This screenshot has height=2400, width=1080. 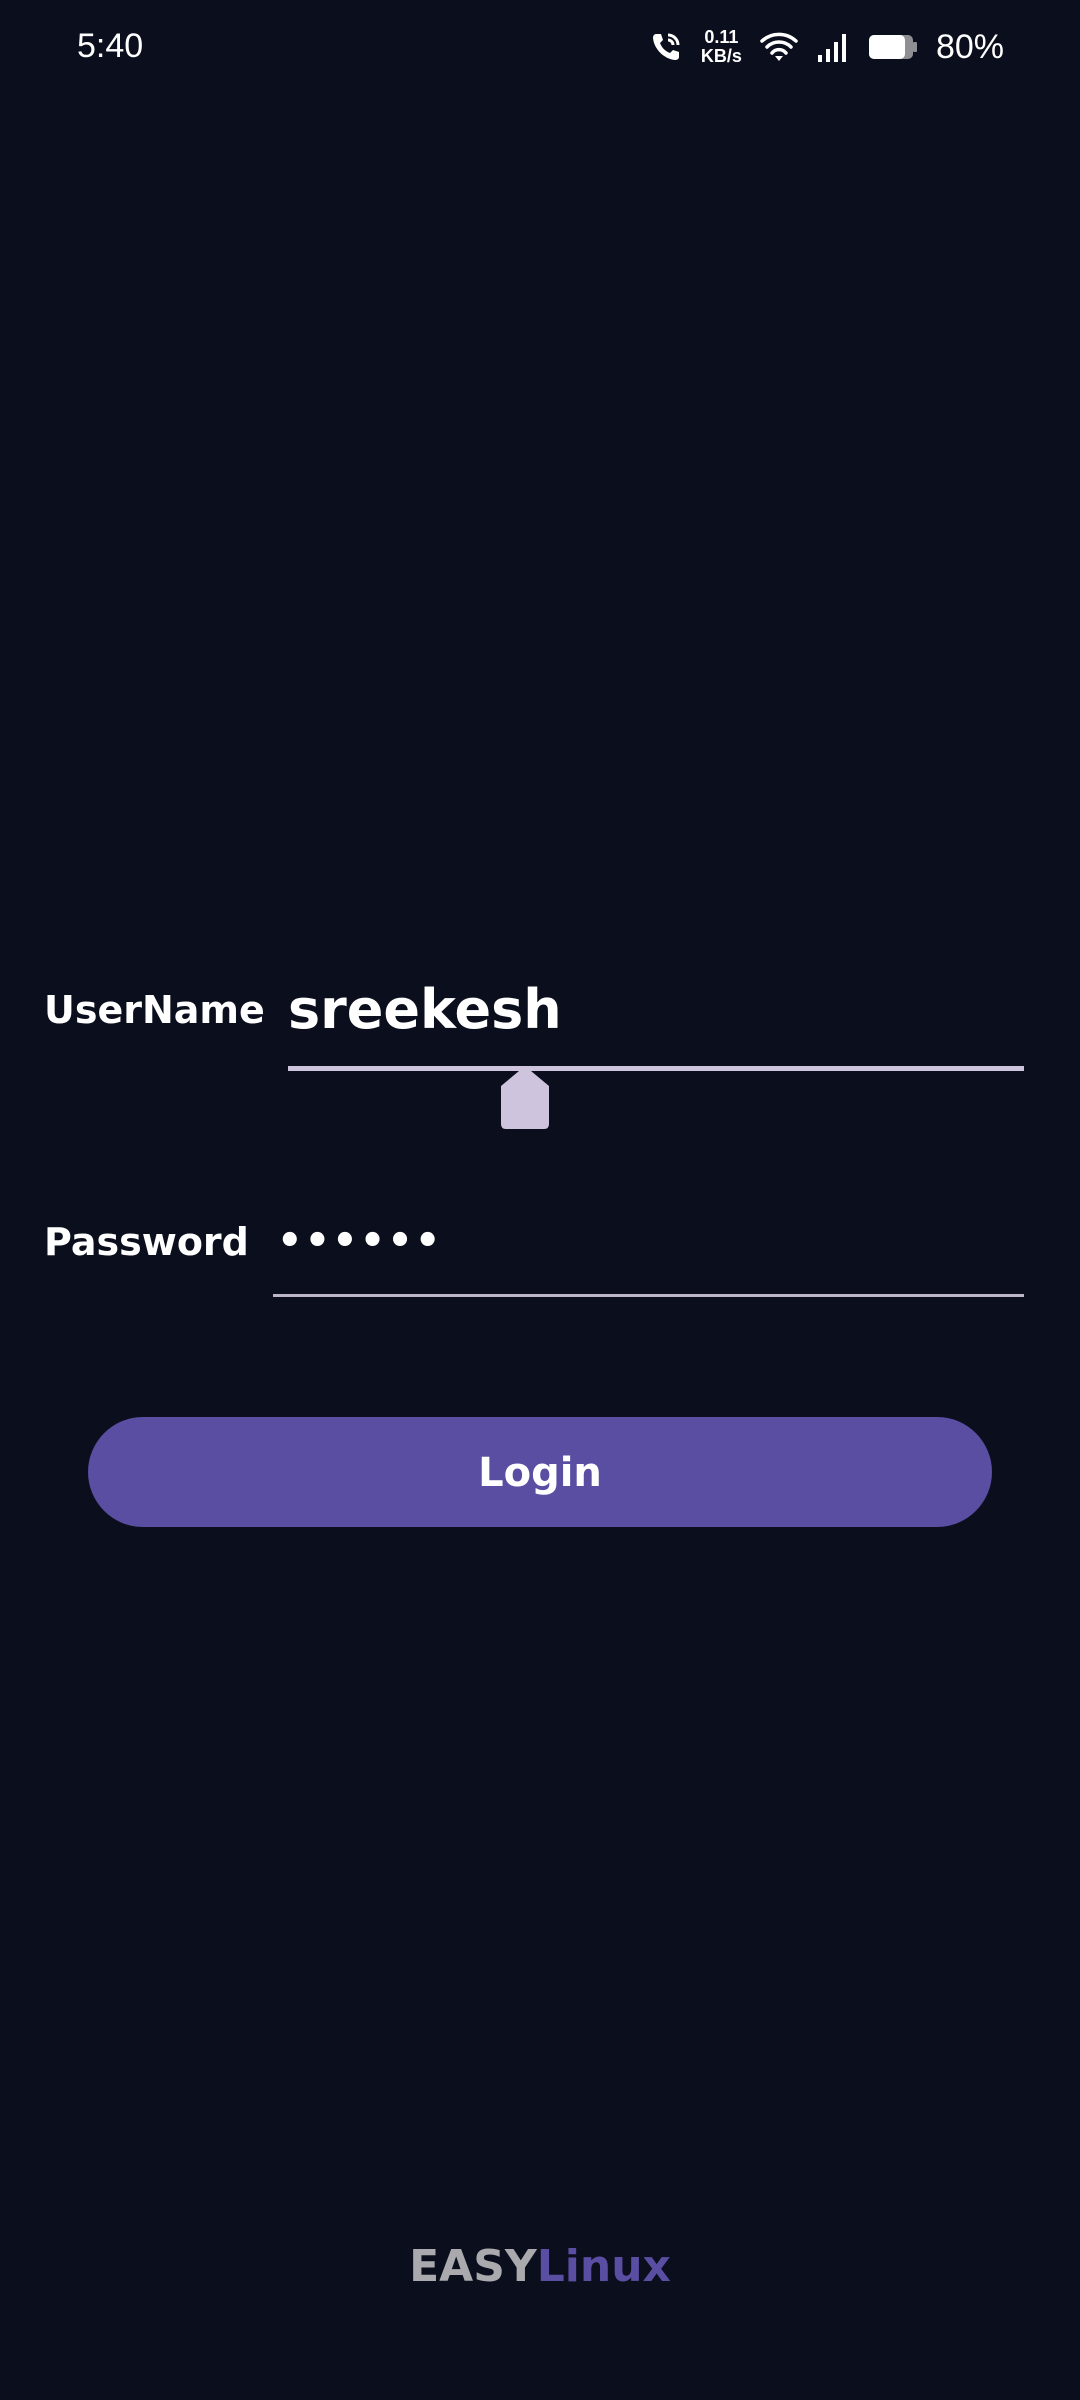 I want to click on login-button: Login, so click(x=540, y=1472).